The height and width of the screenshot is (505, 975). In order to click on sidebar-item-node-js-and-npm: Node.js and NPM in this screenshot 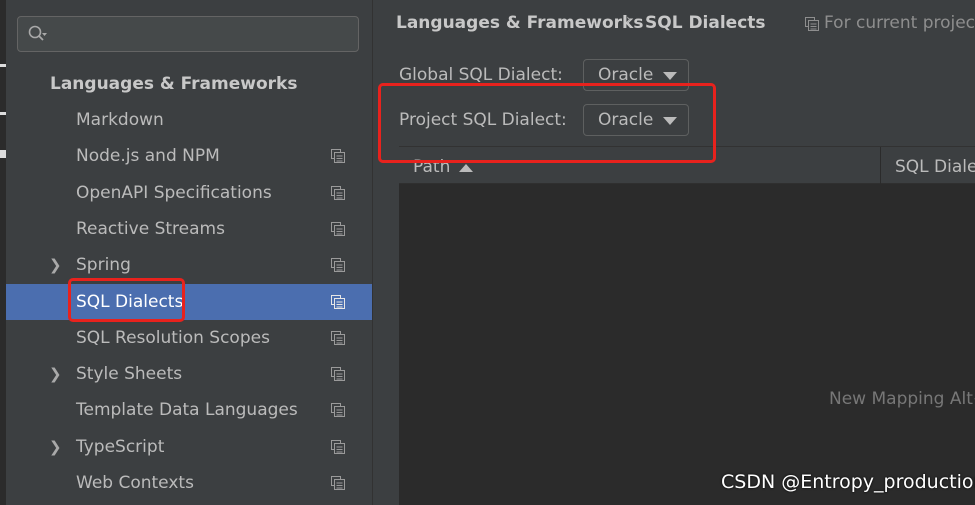, I will do `click(189, 156)`.